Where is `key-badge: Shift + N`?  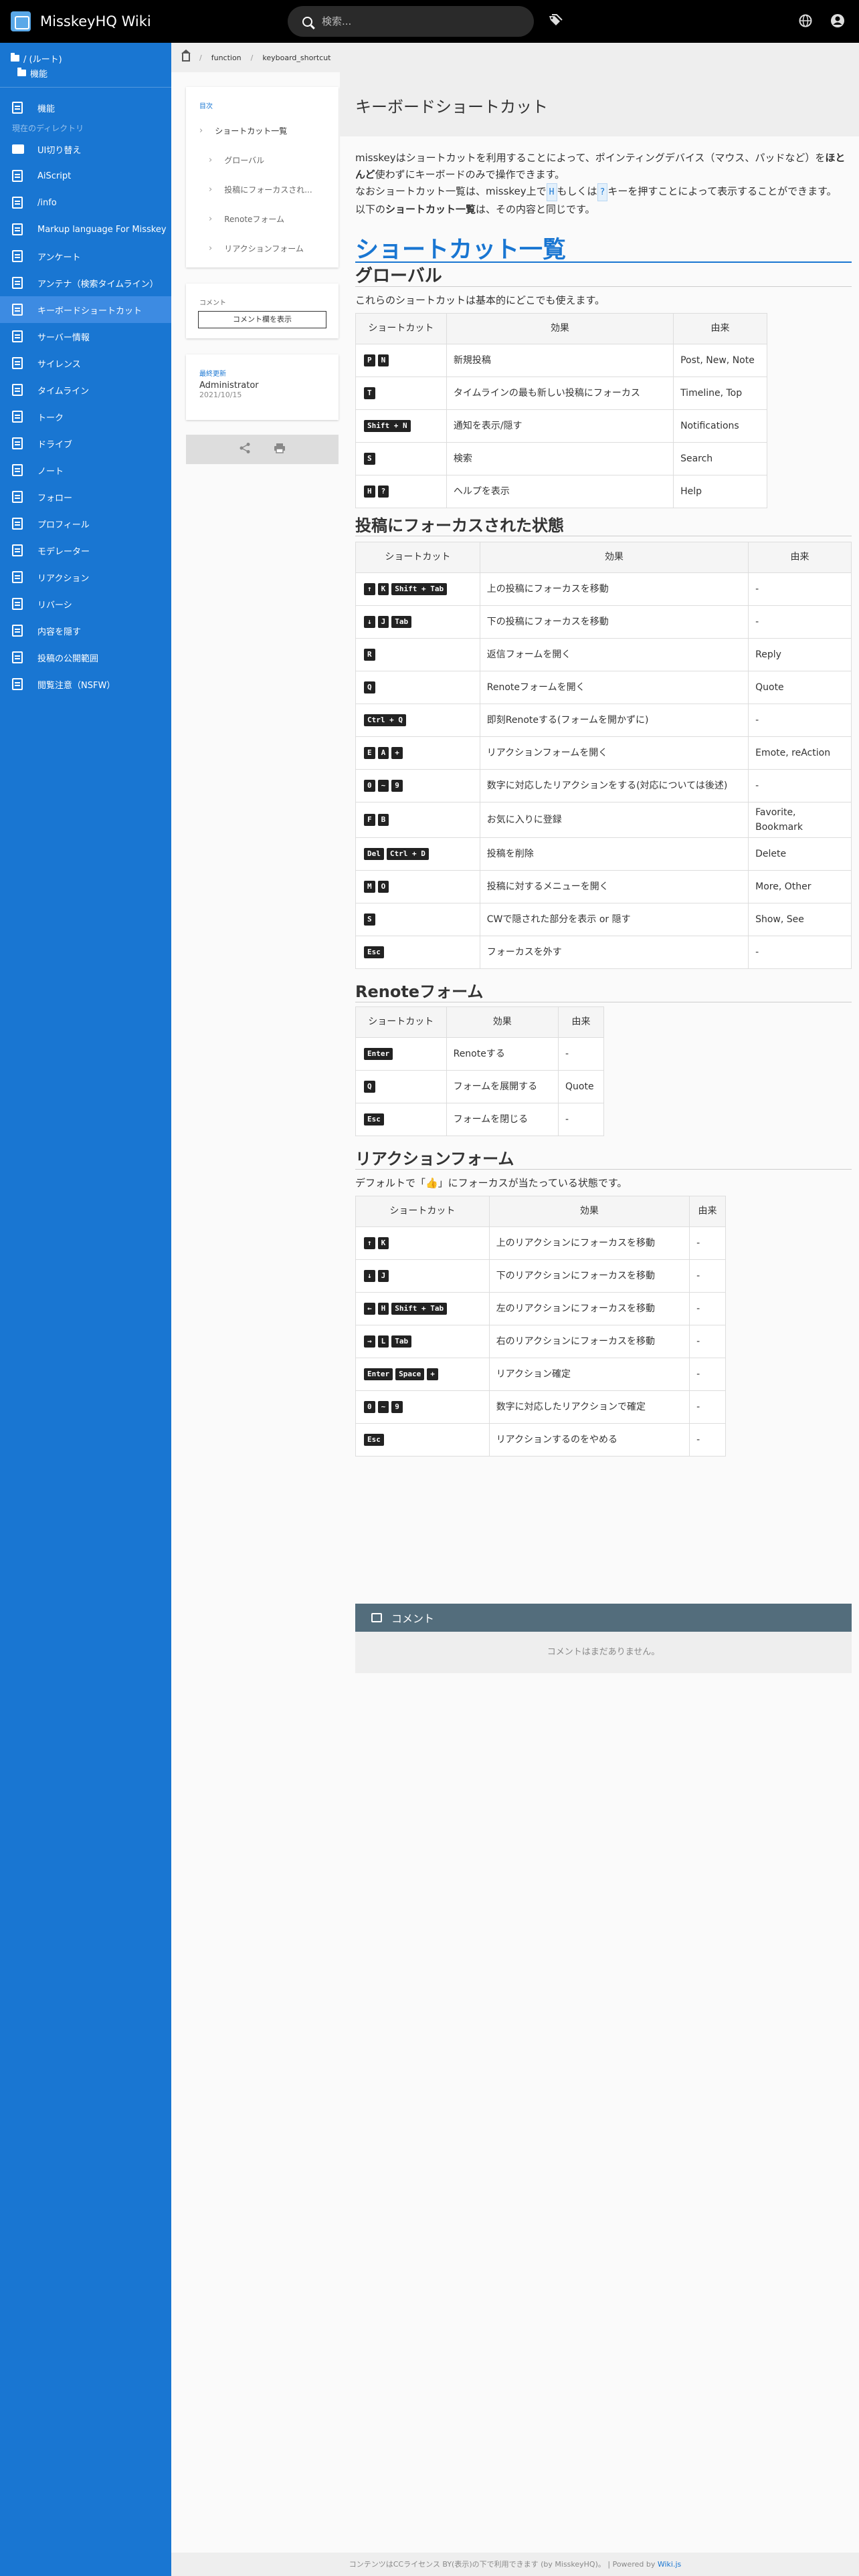
key-badge: Shift + N is located at coordinates (388, 426).